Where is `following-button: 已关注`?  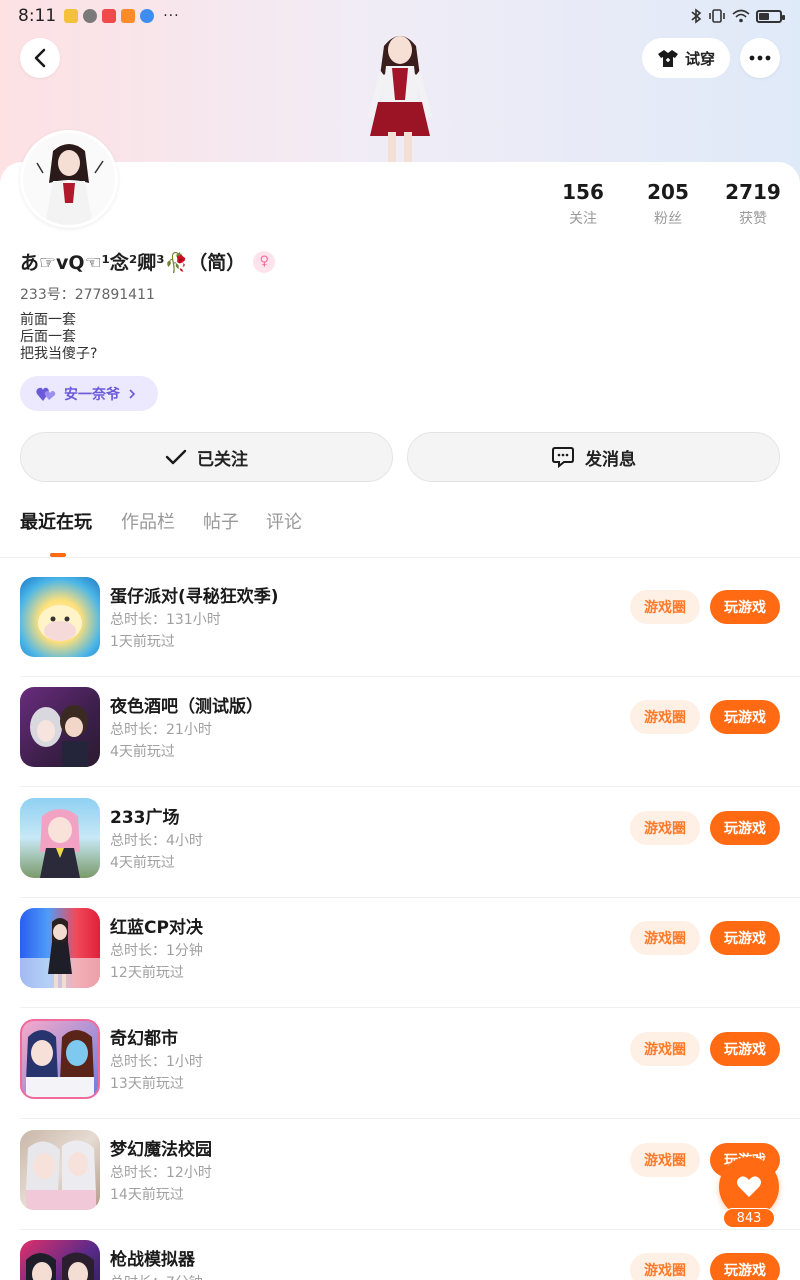 following-button: 已关注 is located at coordinates (206, 457).